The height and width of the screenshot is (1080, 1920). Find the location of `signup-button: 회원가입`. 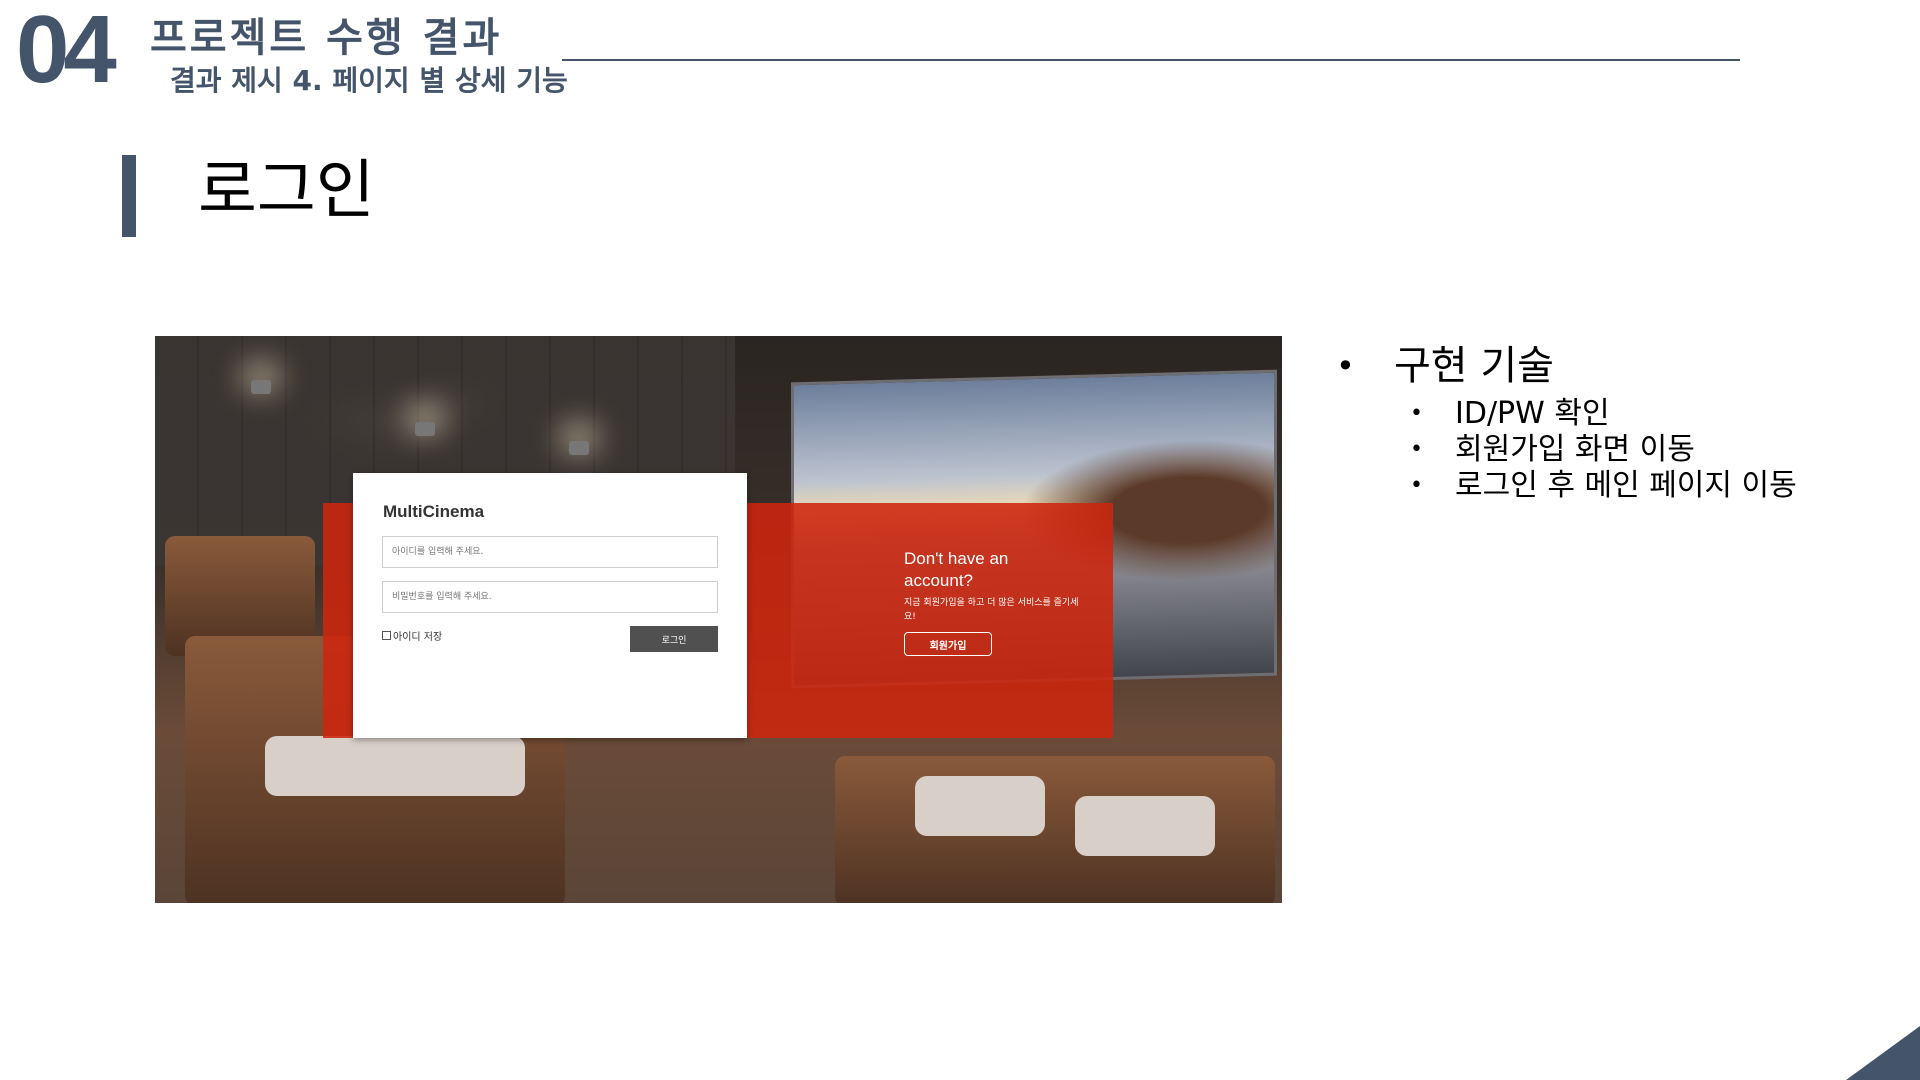

signup-button: 회원가입 is located at coordinates (948, 644).